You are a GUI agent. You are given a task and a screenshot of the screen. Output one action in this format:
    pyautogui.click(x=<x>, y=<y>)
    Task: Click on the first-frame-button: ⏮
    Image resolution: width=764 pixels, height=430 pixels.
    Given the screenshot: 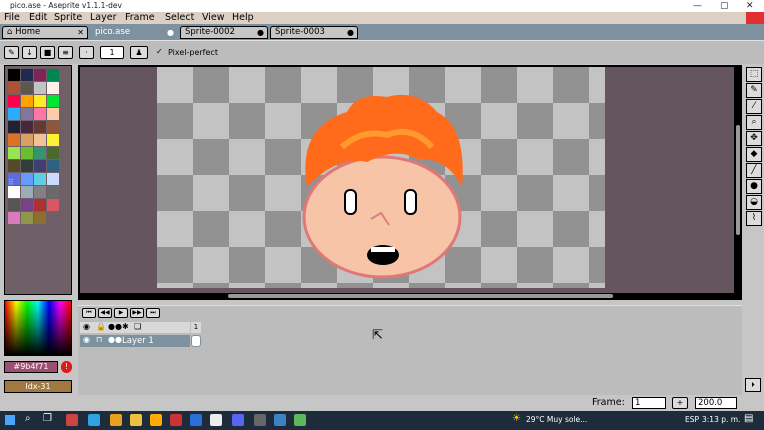 What is the action you would take?
    pyautogui.click(x=89, y=313)
    